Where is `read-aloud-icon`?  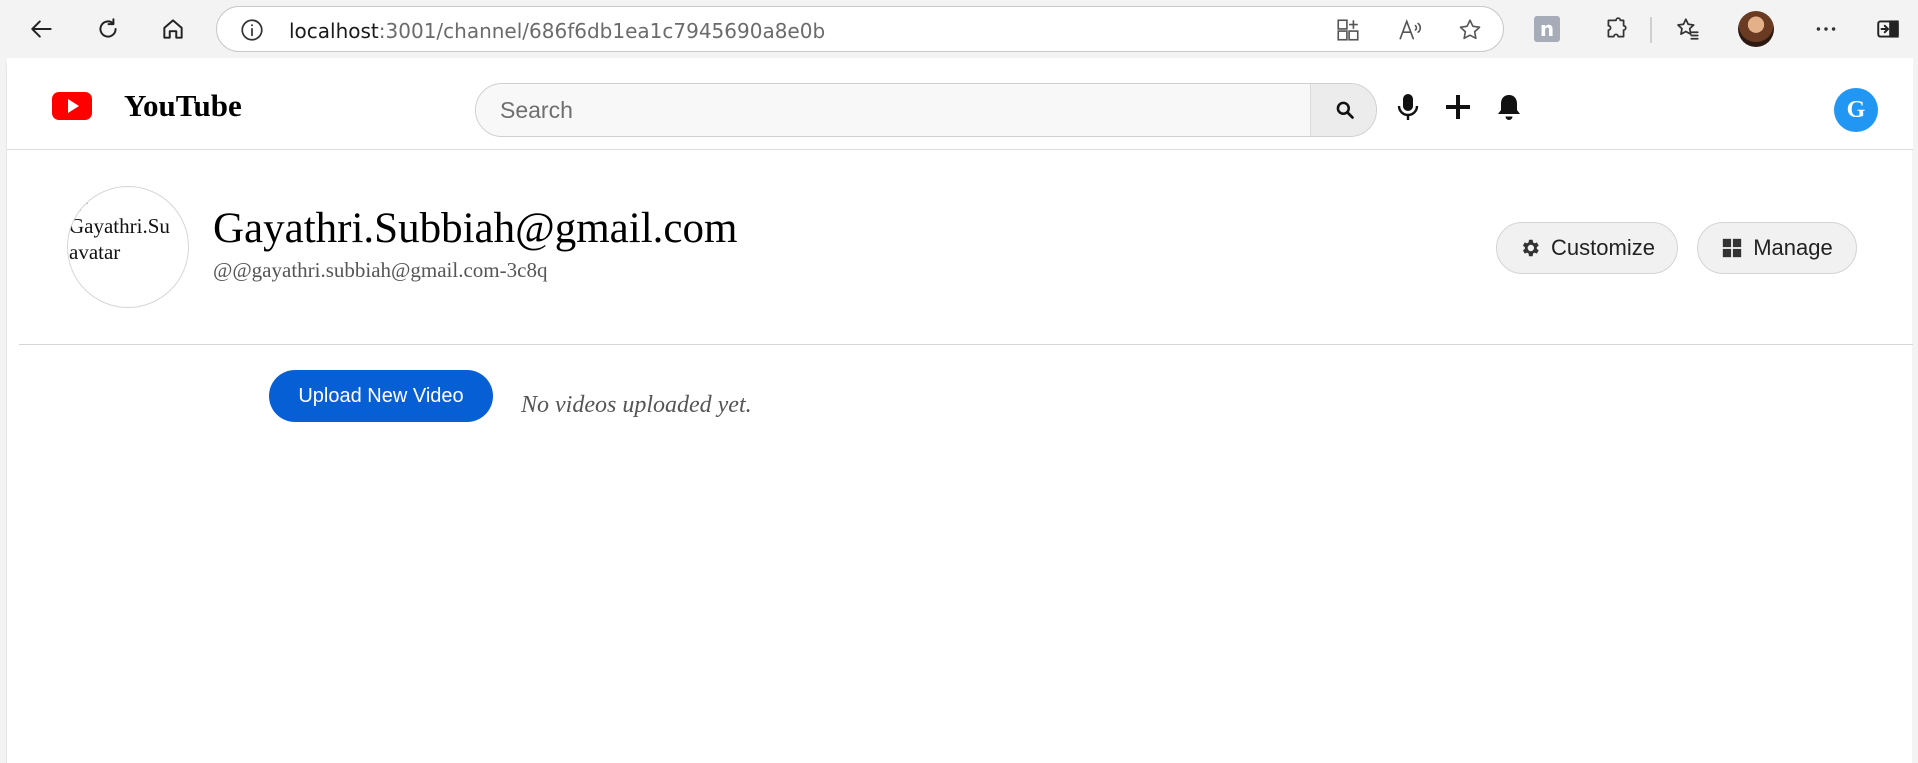 read-aloud-icon is located at coordinates (1410, 30).